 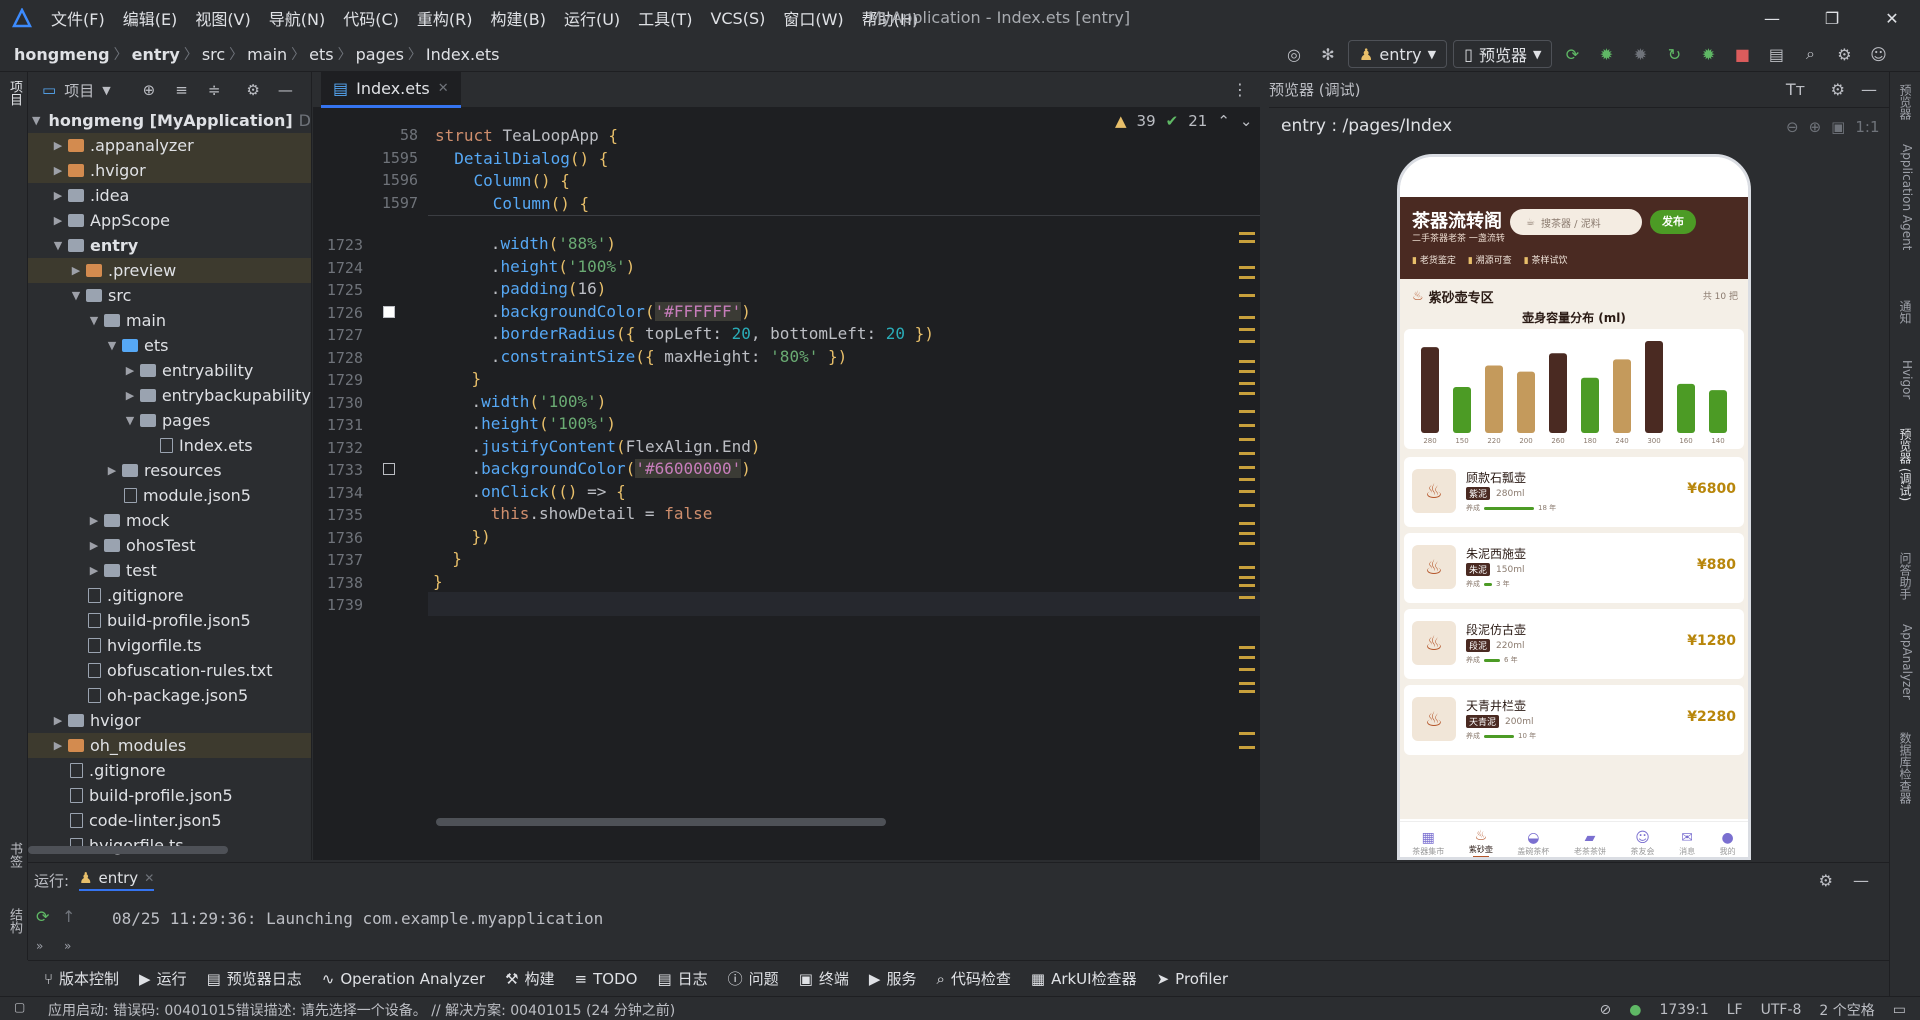 What do you see at coordinates (149, 878) in the screenshot?
I see `close-run-tab-icon: ✕` at bounding box center [149, 878].